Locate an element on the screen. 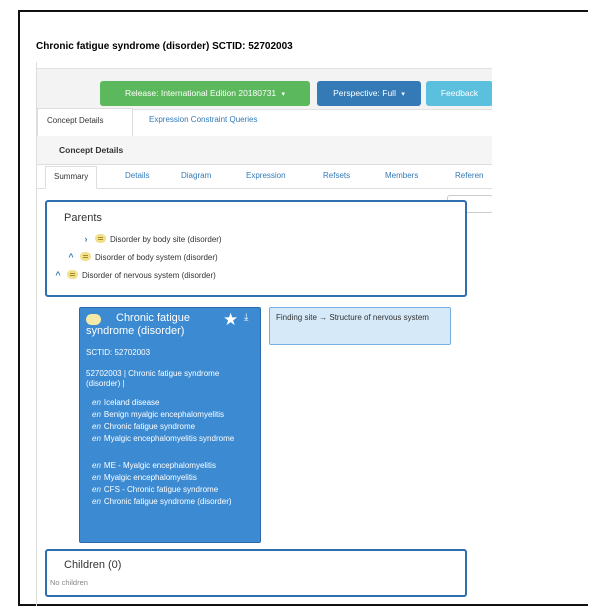 The height and width of the screenshot is (612, 592). feedback-button: Feedback is located at coordinates (459, 93).